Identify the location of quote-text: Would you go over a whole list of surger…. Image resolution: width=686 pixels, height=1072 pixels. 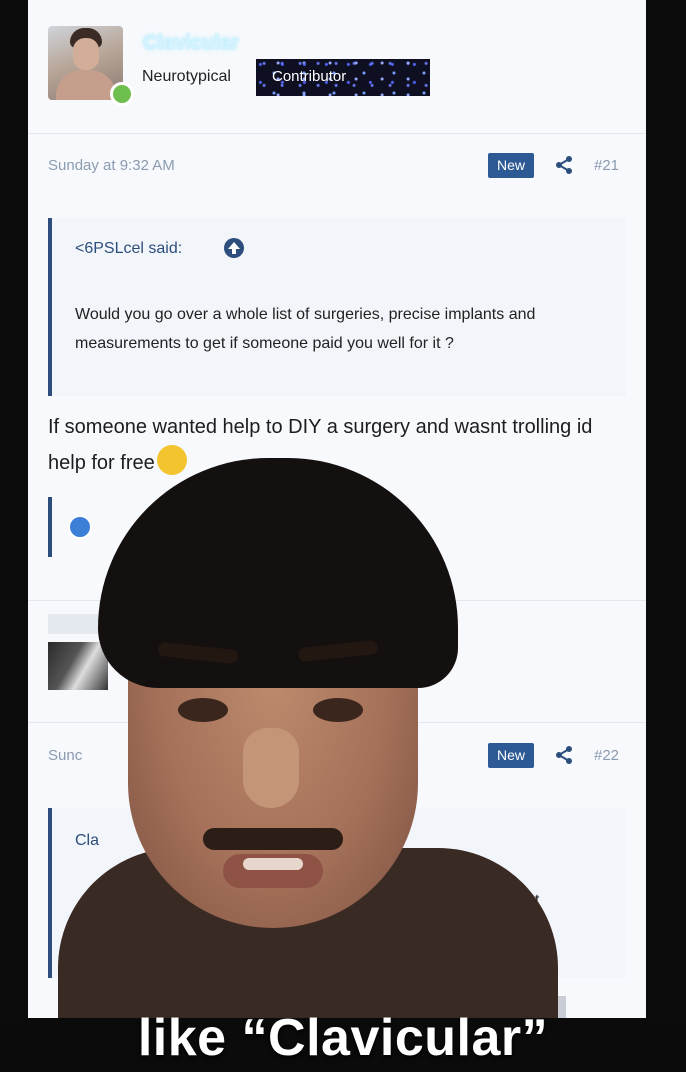
(305, 329).